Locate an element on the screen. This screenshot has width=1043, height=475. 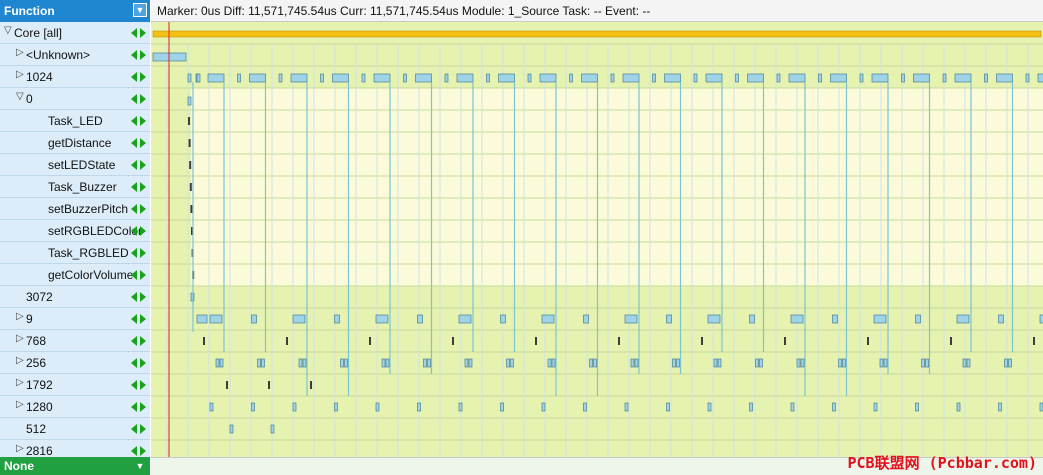
tree-row: ▷ 256 is located at coordinates (75, 363).